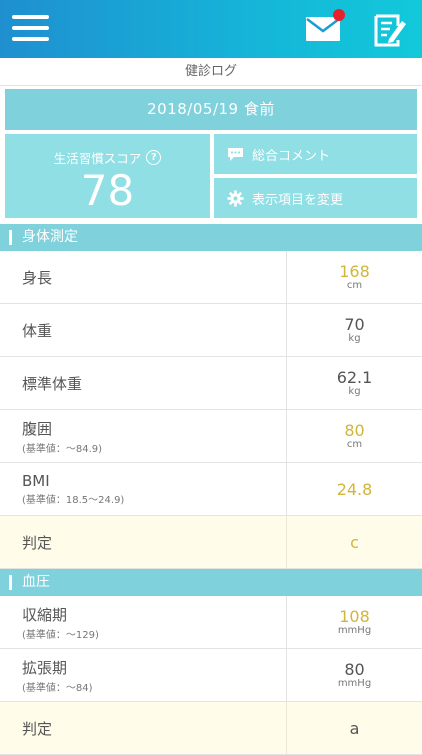  I want to click on table-row: 収縮期 (基準値：〜129) 108 mmHg, so click(211, 622).